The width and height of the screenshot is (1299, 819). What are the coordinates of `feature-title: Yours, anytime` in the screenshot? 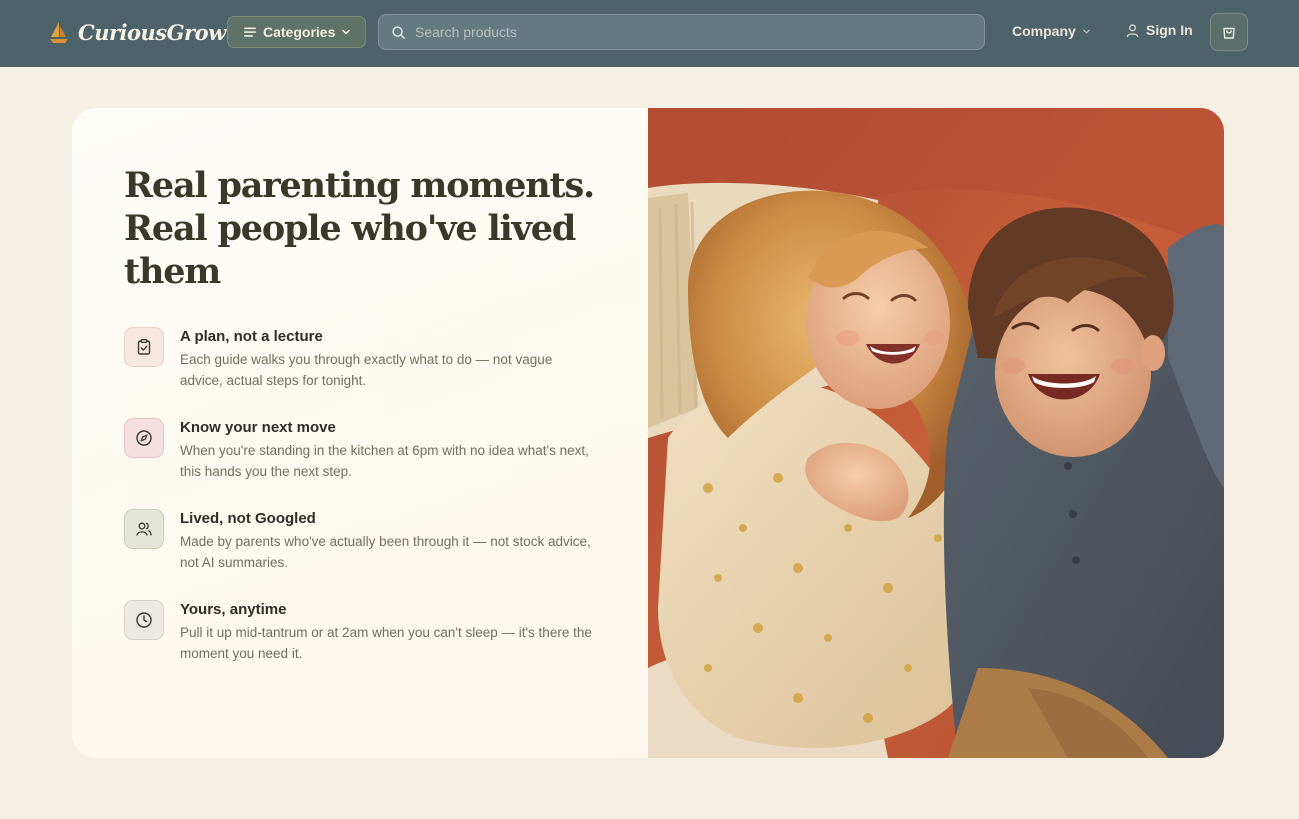 It's located at (233, 609).